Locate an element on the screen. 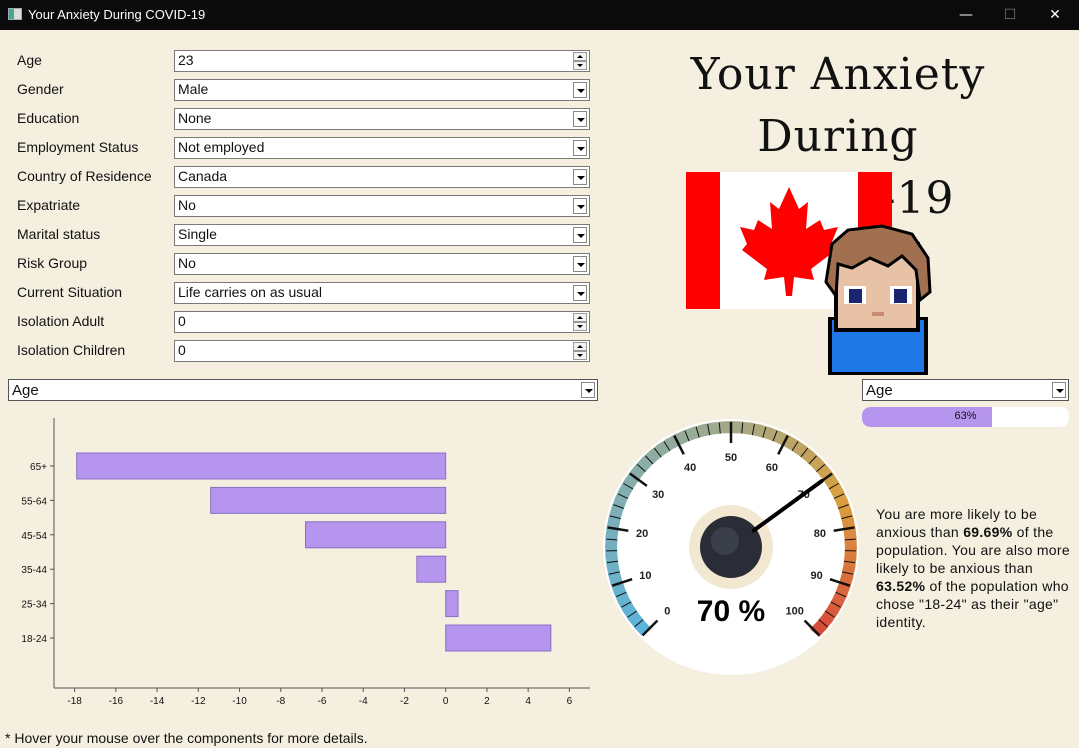 This screenshot has width=1079, height=748. isolation-adult-value: 0 is located at coordinates (182, 321).